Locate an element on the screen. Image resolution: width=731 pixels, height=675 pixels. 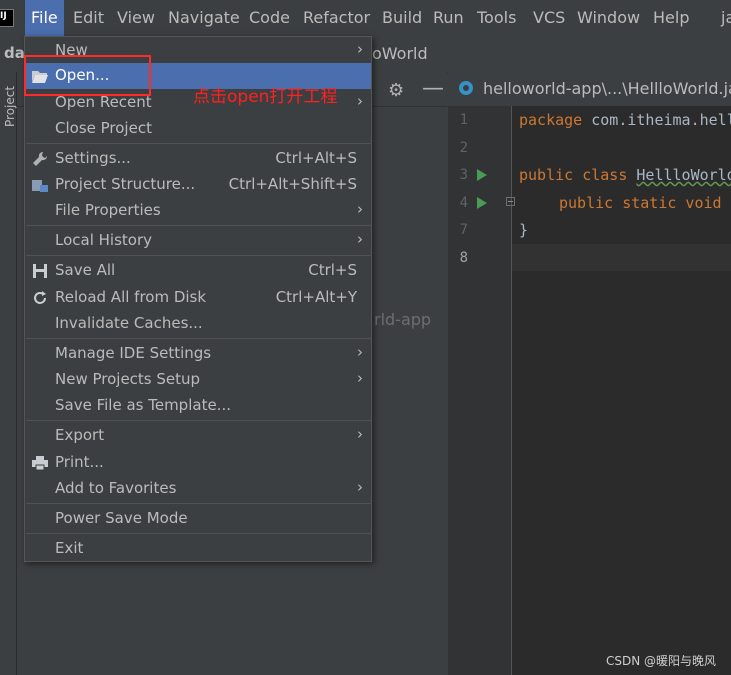
code-line-3: public class HellloWorld is located at coordinates (625, 175).